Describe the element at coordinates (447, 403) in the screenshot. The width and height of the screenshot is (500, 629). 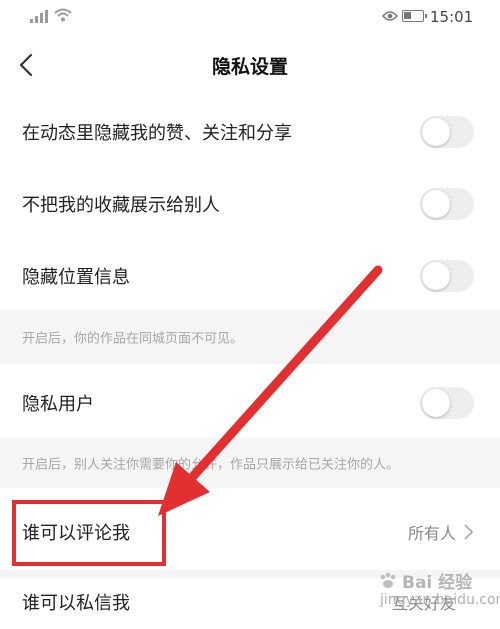
I see `private-user-toggle` at that location.